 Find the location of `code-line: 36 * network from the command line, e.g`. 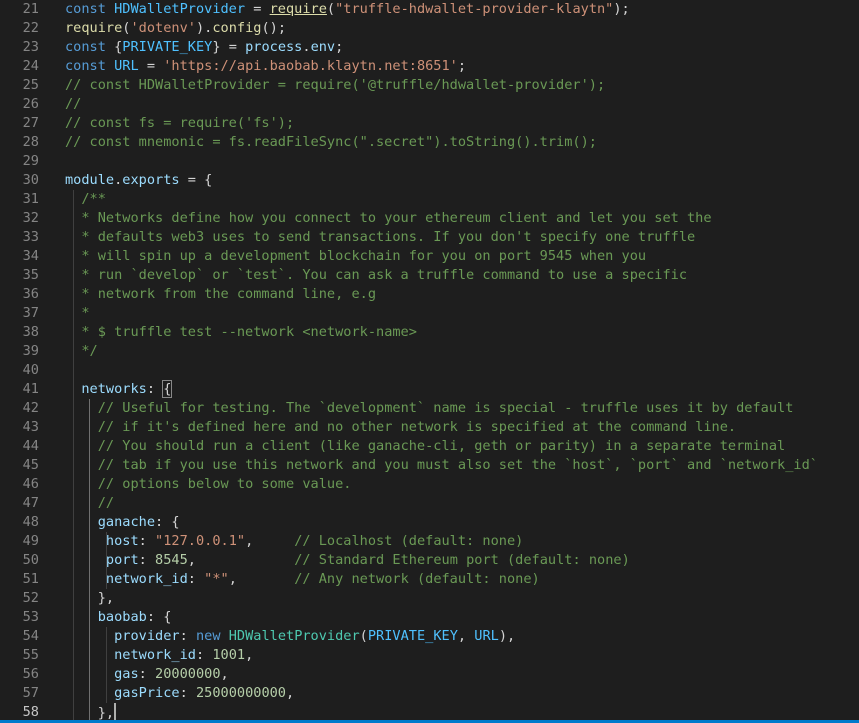

code-line: 36 * network from the command line, e.g is located at coordinates (429, 294).